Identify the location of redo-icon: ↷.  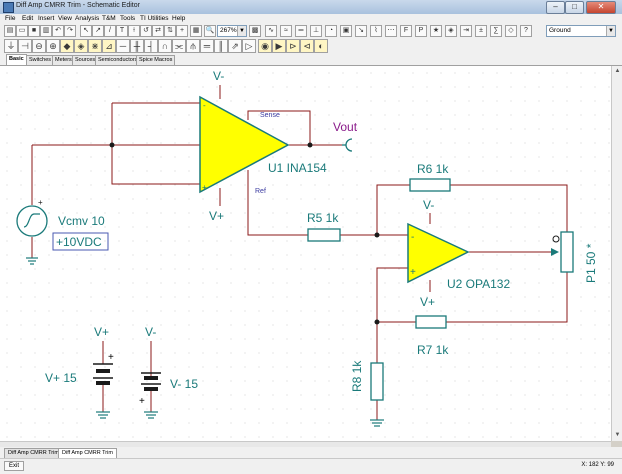
(70, 31).